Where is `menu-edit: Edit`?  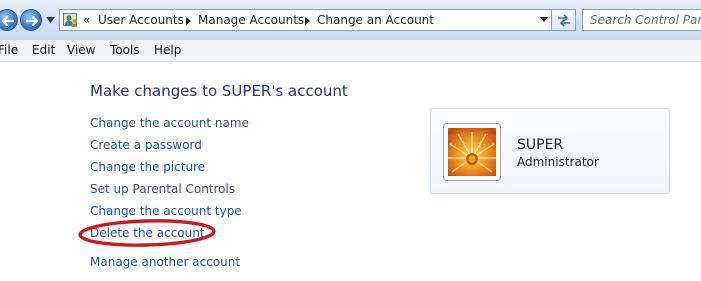 menu-edit: Edit is located at coordinates (43, 50).